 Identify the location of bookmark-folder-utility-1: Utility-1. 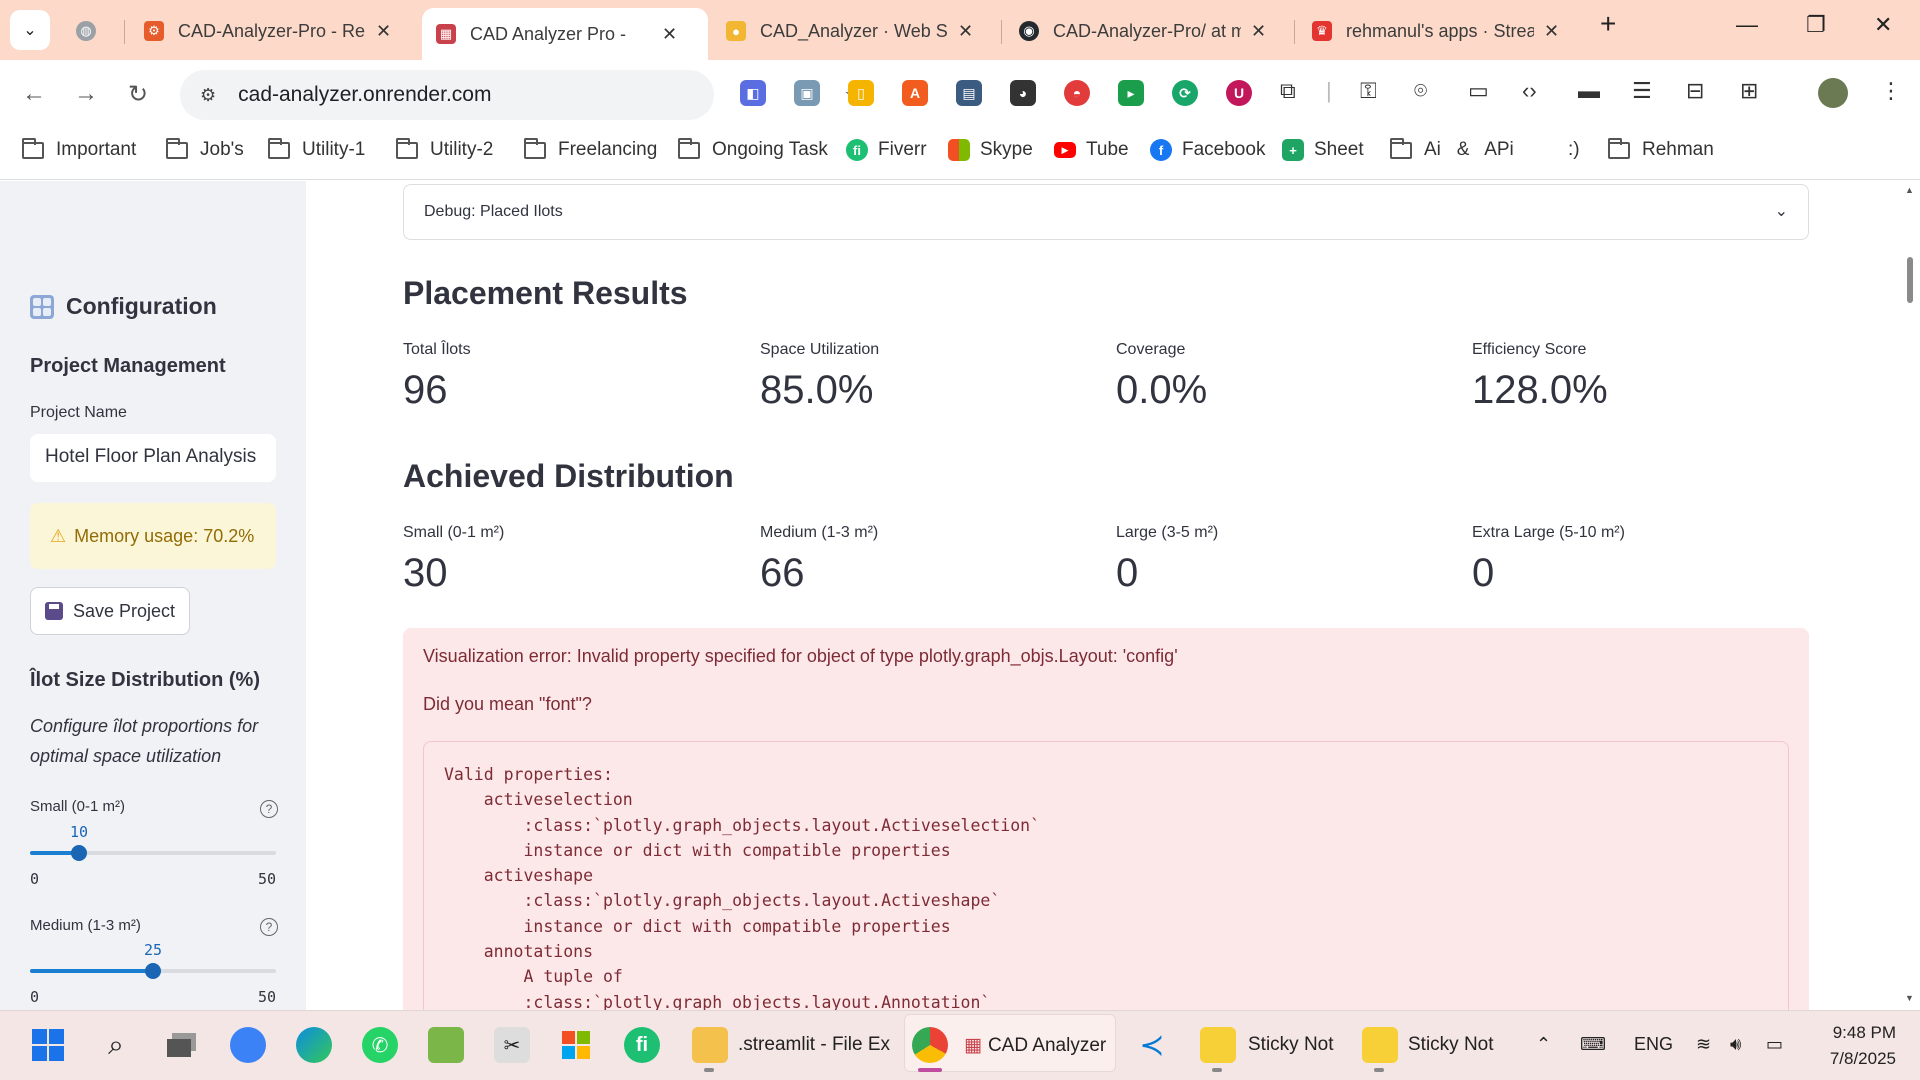
(316, 149).